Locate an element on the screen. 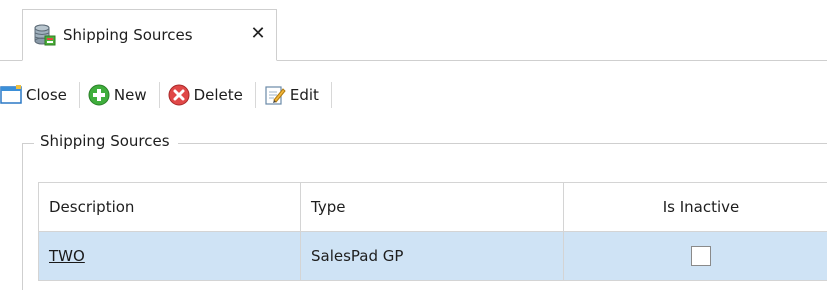 This screenshot has width=827, height=290. edit-button: Edit is located at coordinates (295, 95).